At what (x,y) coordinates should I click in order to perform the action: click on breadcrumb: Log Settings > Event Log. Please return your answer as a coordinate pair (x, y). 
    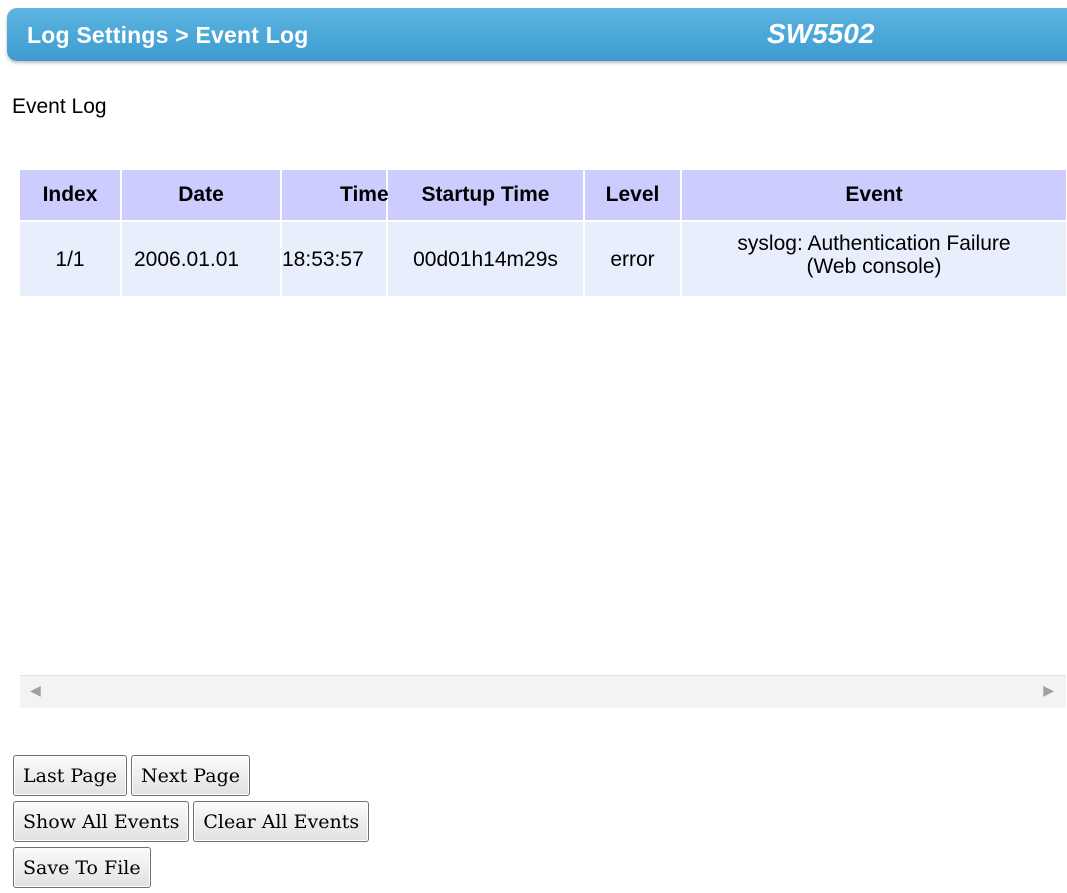
    Looking at the image, I should click on (168, 35).